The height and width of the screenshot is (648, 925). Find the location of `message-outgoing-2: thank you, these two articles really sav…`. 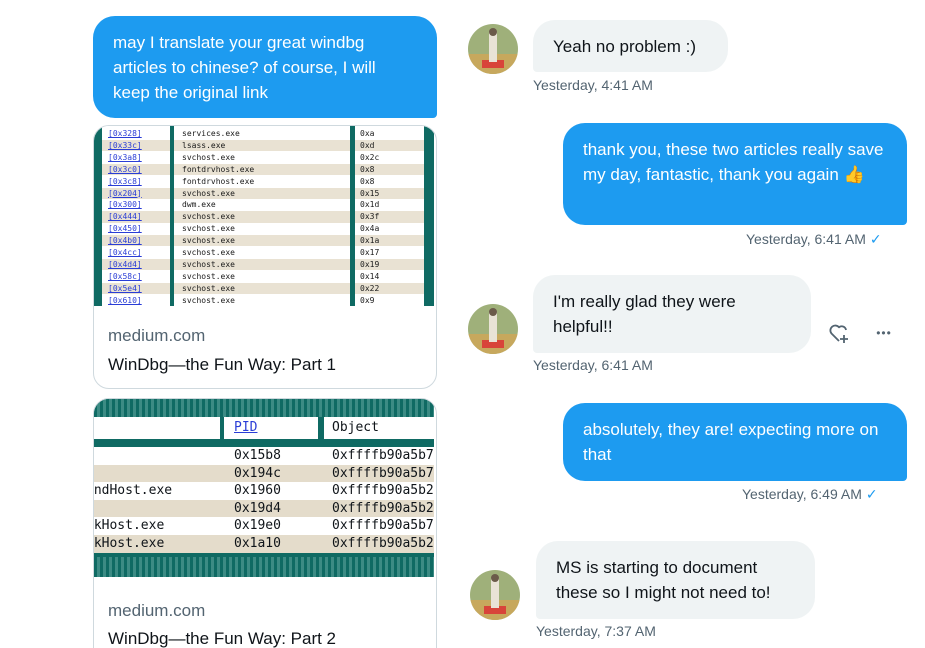

message-outgoing-2: thank you, these two articles really sav… is located at coordinates (735, 174).